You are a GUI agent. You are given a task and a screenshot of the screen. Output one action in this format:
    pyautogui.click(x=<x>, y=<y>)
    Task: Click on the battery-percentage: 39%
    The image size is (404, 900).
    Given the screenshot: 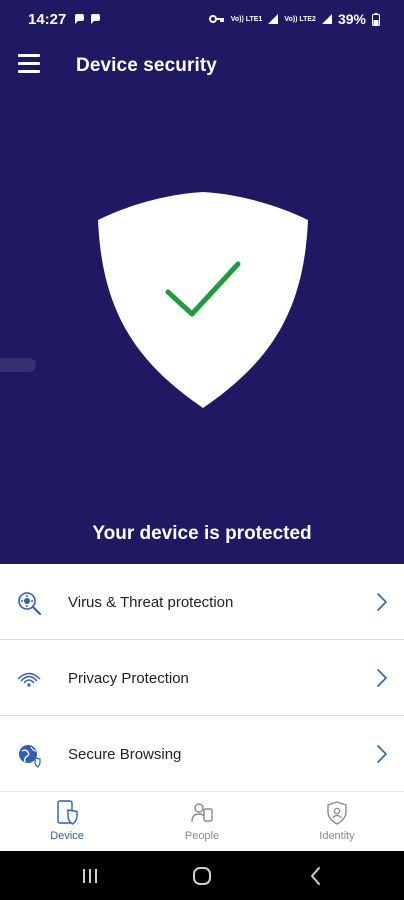 What is the action you would take?
    pyautogui.click(x=351, y=19)
    